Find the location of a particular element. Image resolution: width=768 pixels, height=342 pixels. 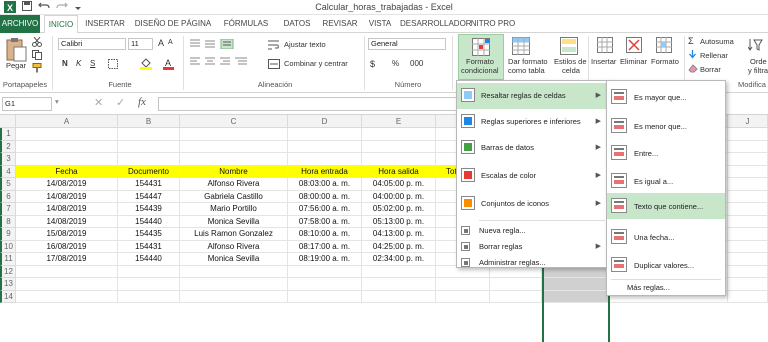

insert-cells-label: Insertar is located at coordinates (603, 61).